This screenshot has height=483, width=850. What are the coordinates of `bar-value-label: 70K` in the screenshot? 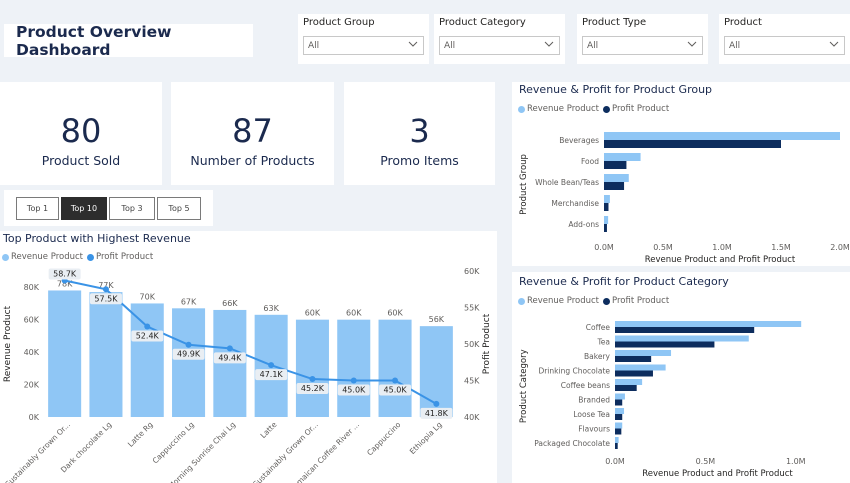 It's located at (148, 296).